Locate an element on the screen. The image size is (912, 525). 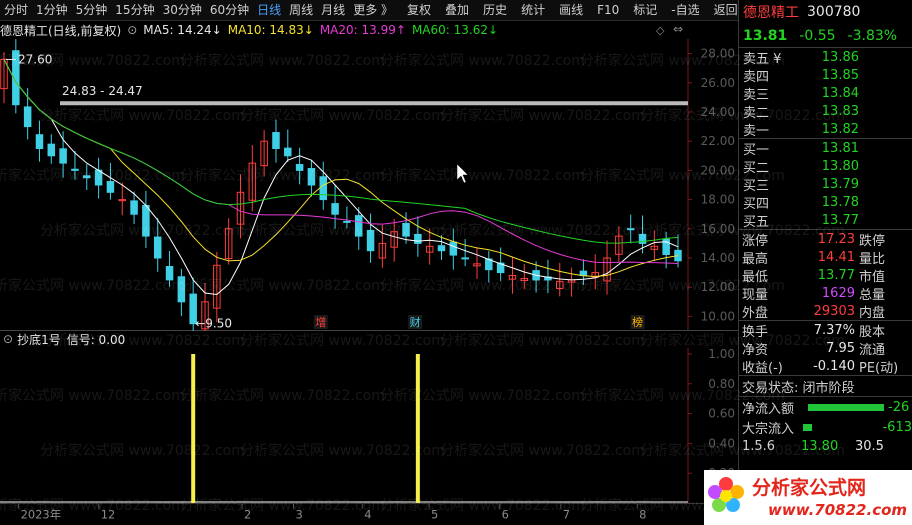
flow-list: 净流入额 -26 大宗流入 -613 is located at coordinates (825, 417).